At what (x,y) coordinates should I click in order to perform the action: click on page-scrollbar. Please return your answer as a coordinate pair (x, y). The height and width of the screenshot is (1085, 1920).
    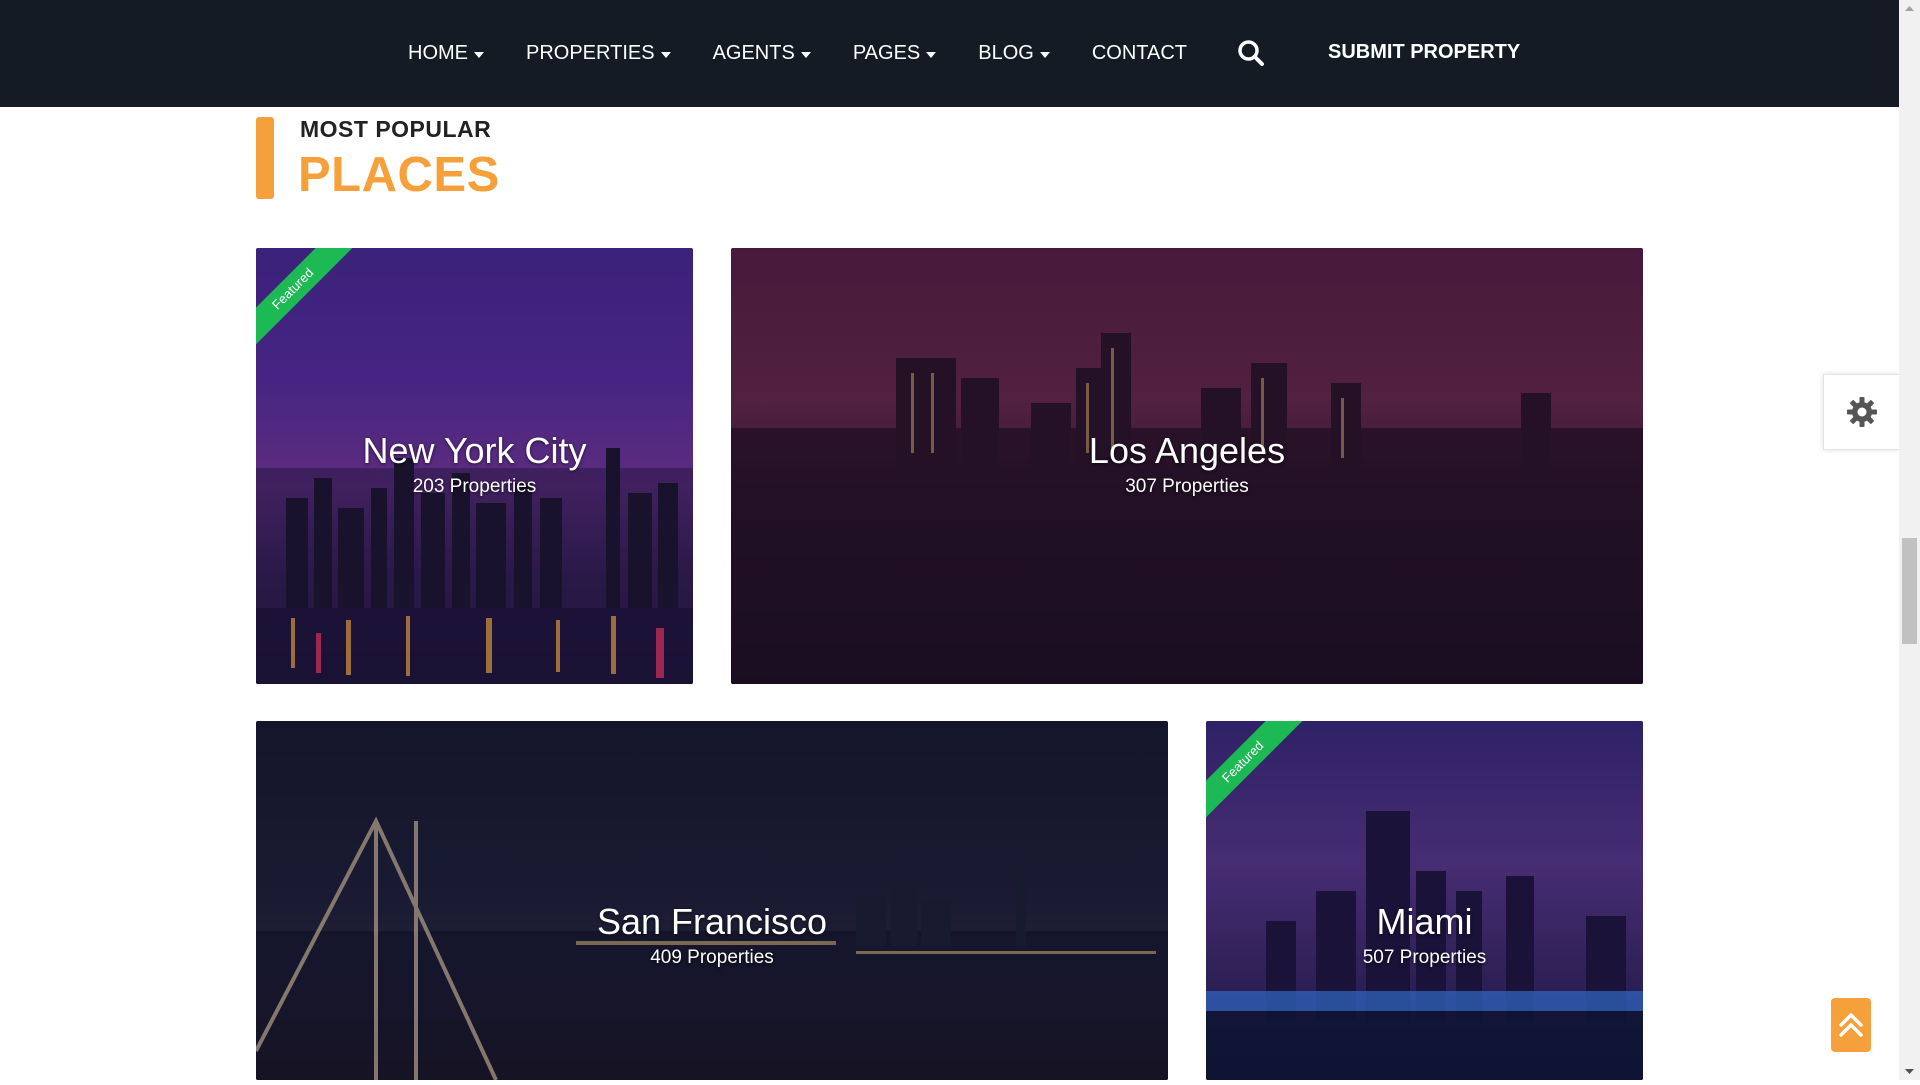
    Looking at the image, I should click on (1909, 540).